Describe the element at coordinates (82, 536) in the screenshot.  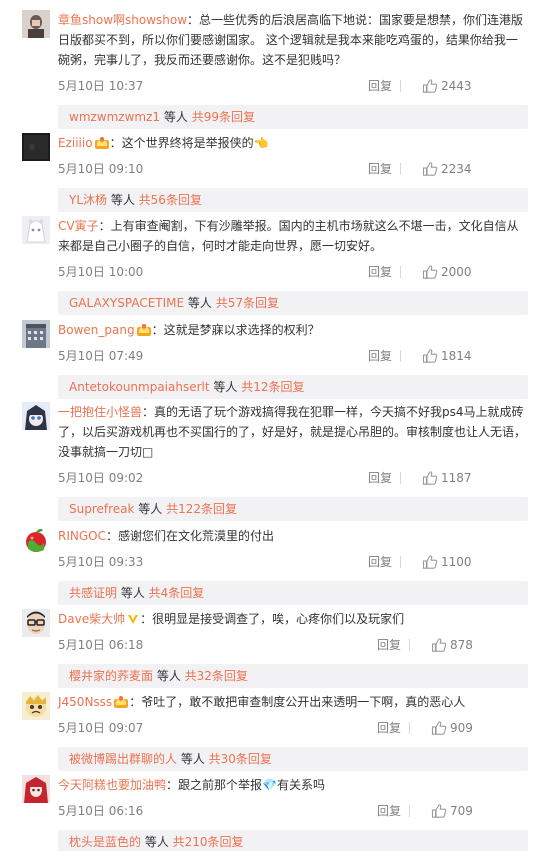
I see `comment-username: RINGOC` at that location.